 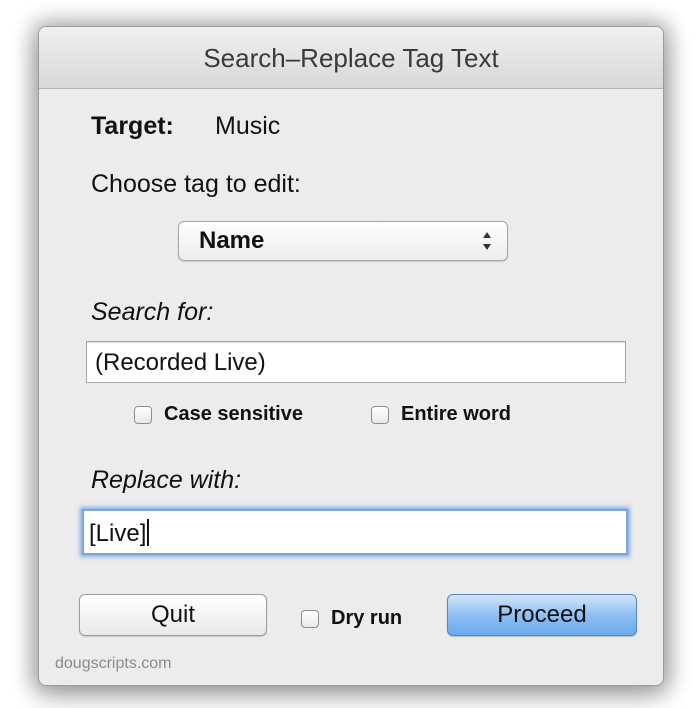 I want to click on dry-run-label: Dry run, so click(x=367, y=618).